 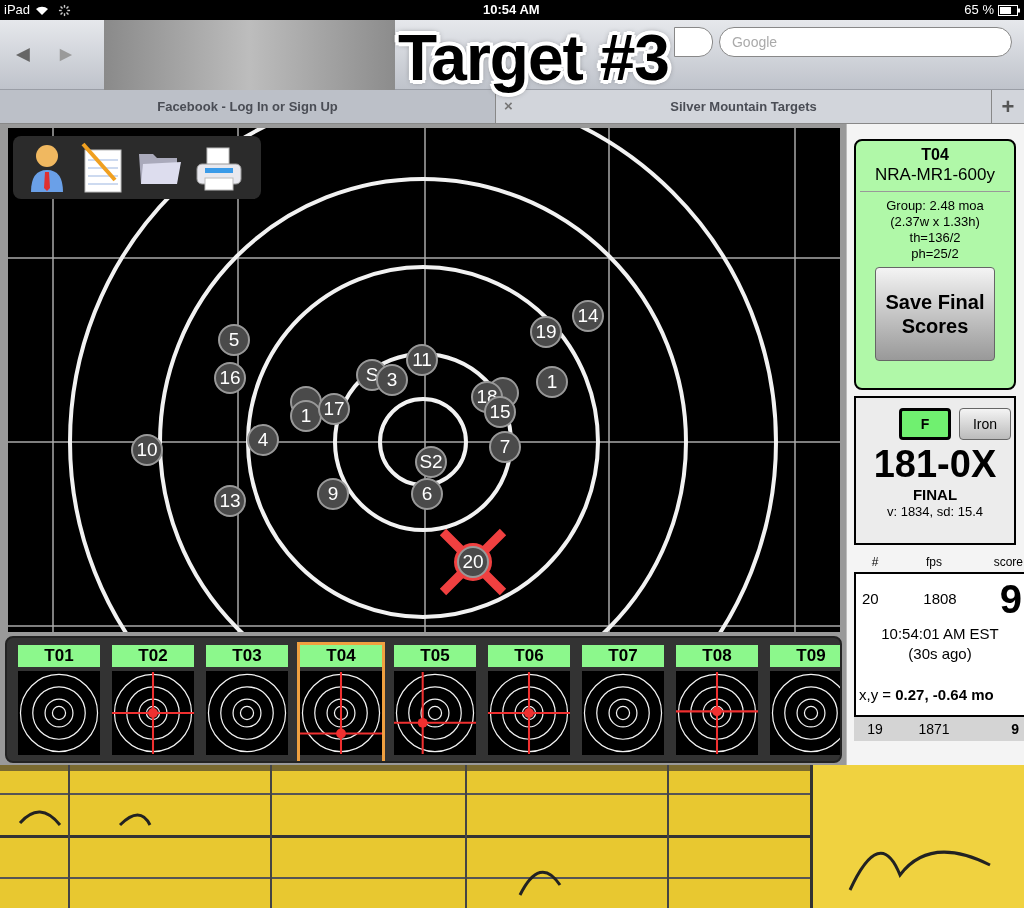 I want to click on total-score: 181-0X, so click(x=935, y=464).